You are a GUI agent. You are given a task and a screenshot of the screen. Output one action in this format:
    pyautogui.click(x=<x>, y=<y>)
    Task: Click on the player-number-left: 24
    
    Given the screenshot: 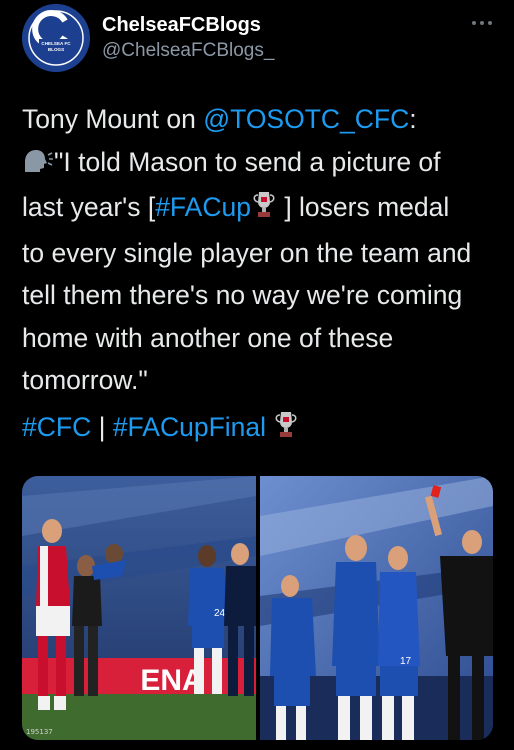 What is the action you would take?
    pyautogui.click(x=220, y=613)
    